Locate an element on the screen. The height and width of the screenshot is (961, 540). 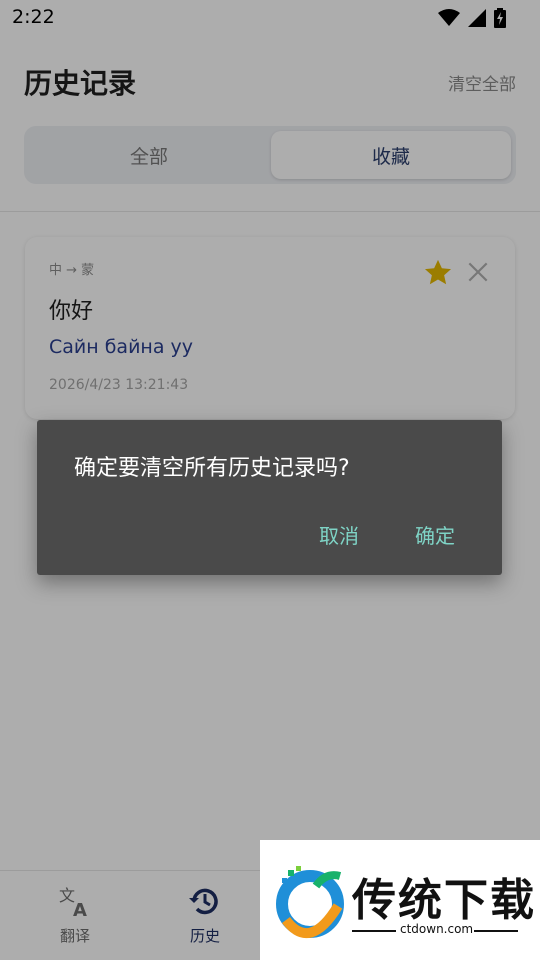
dialog-message: 确定要清空所有历史记录吗? is located at coordinates (212, 468).